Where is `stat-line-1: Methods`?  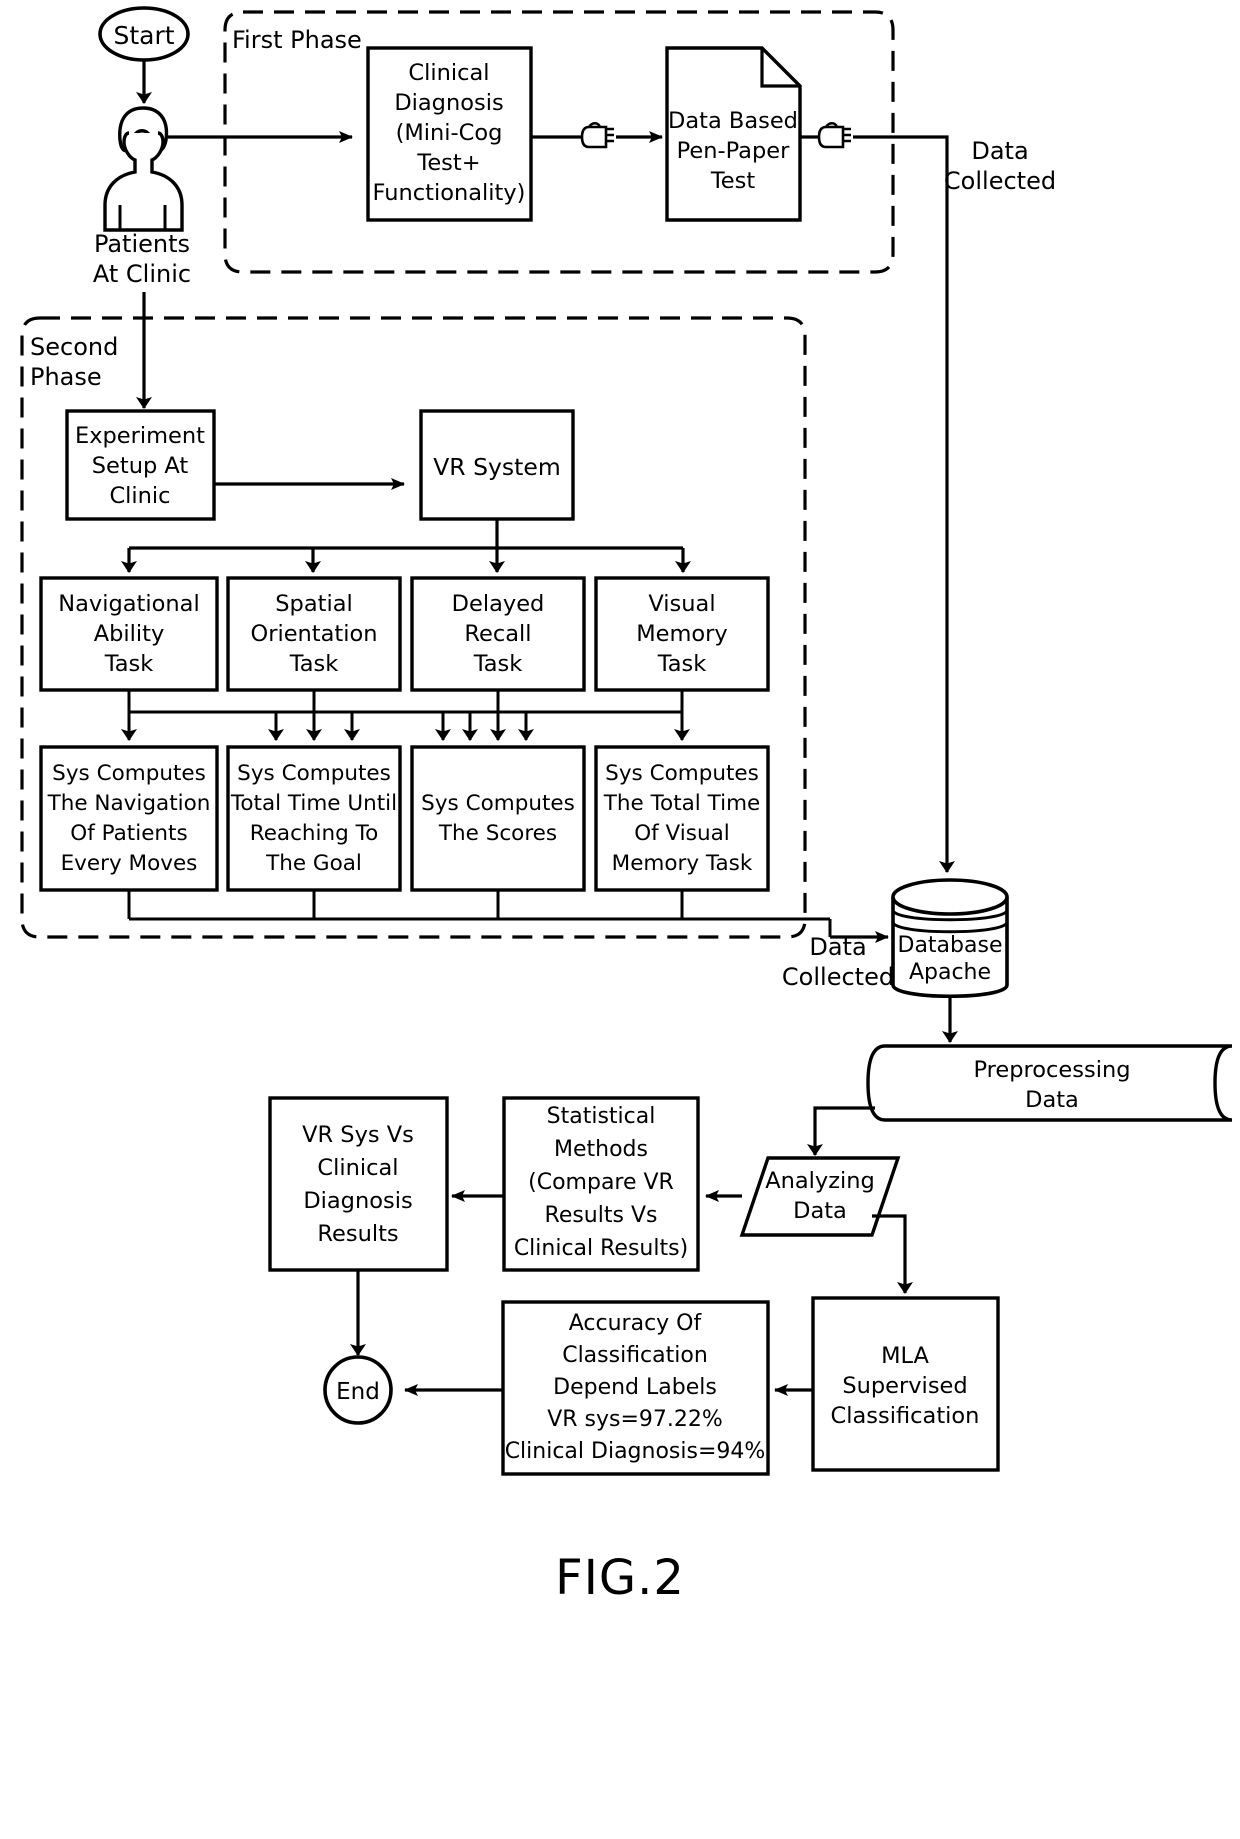
stat-line-1: Methods is located at coordinates (601, 1149).